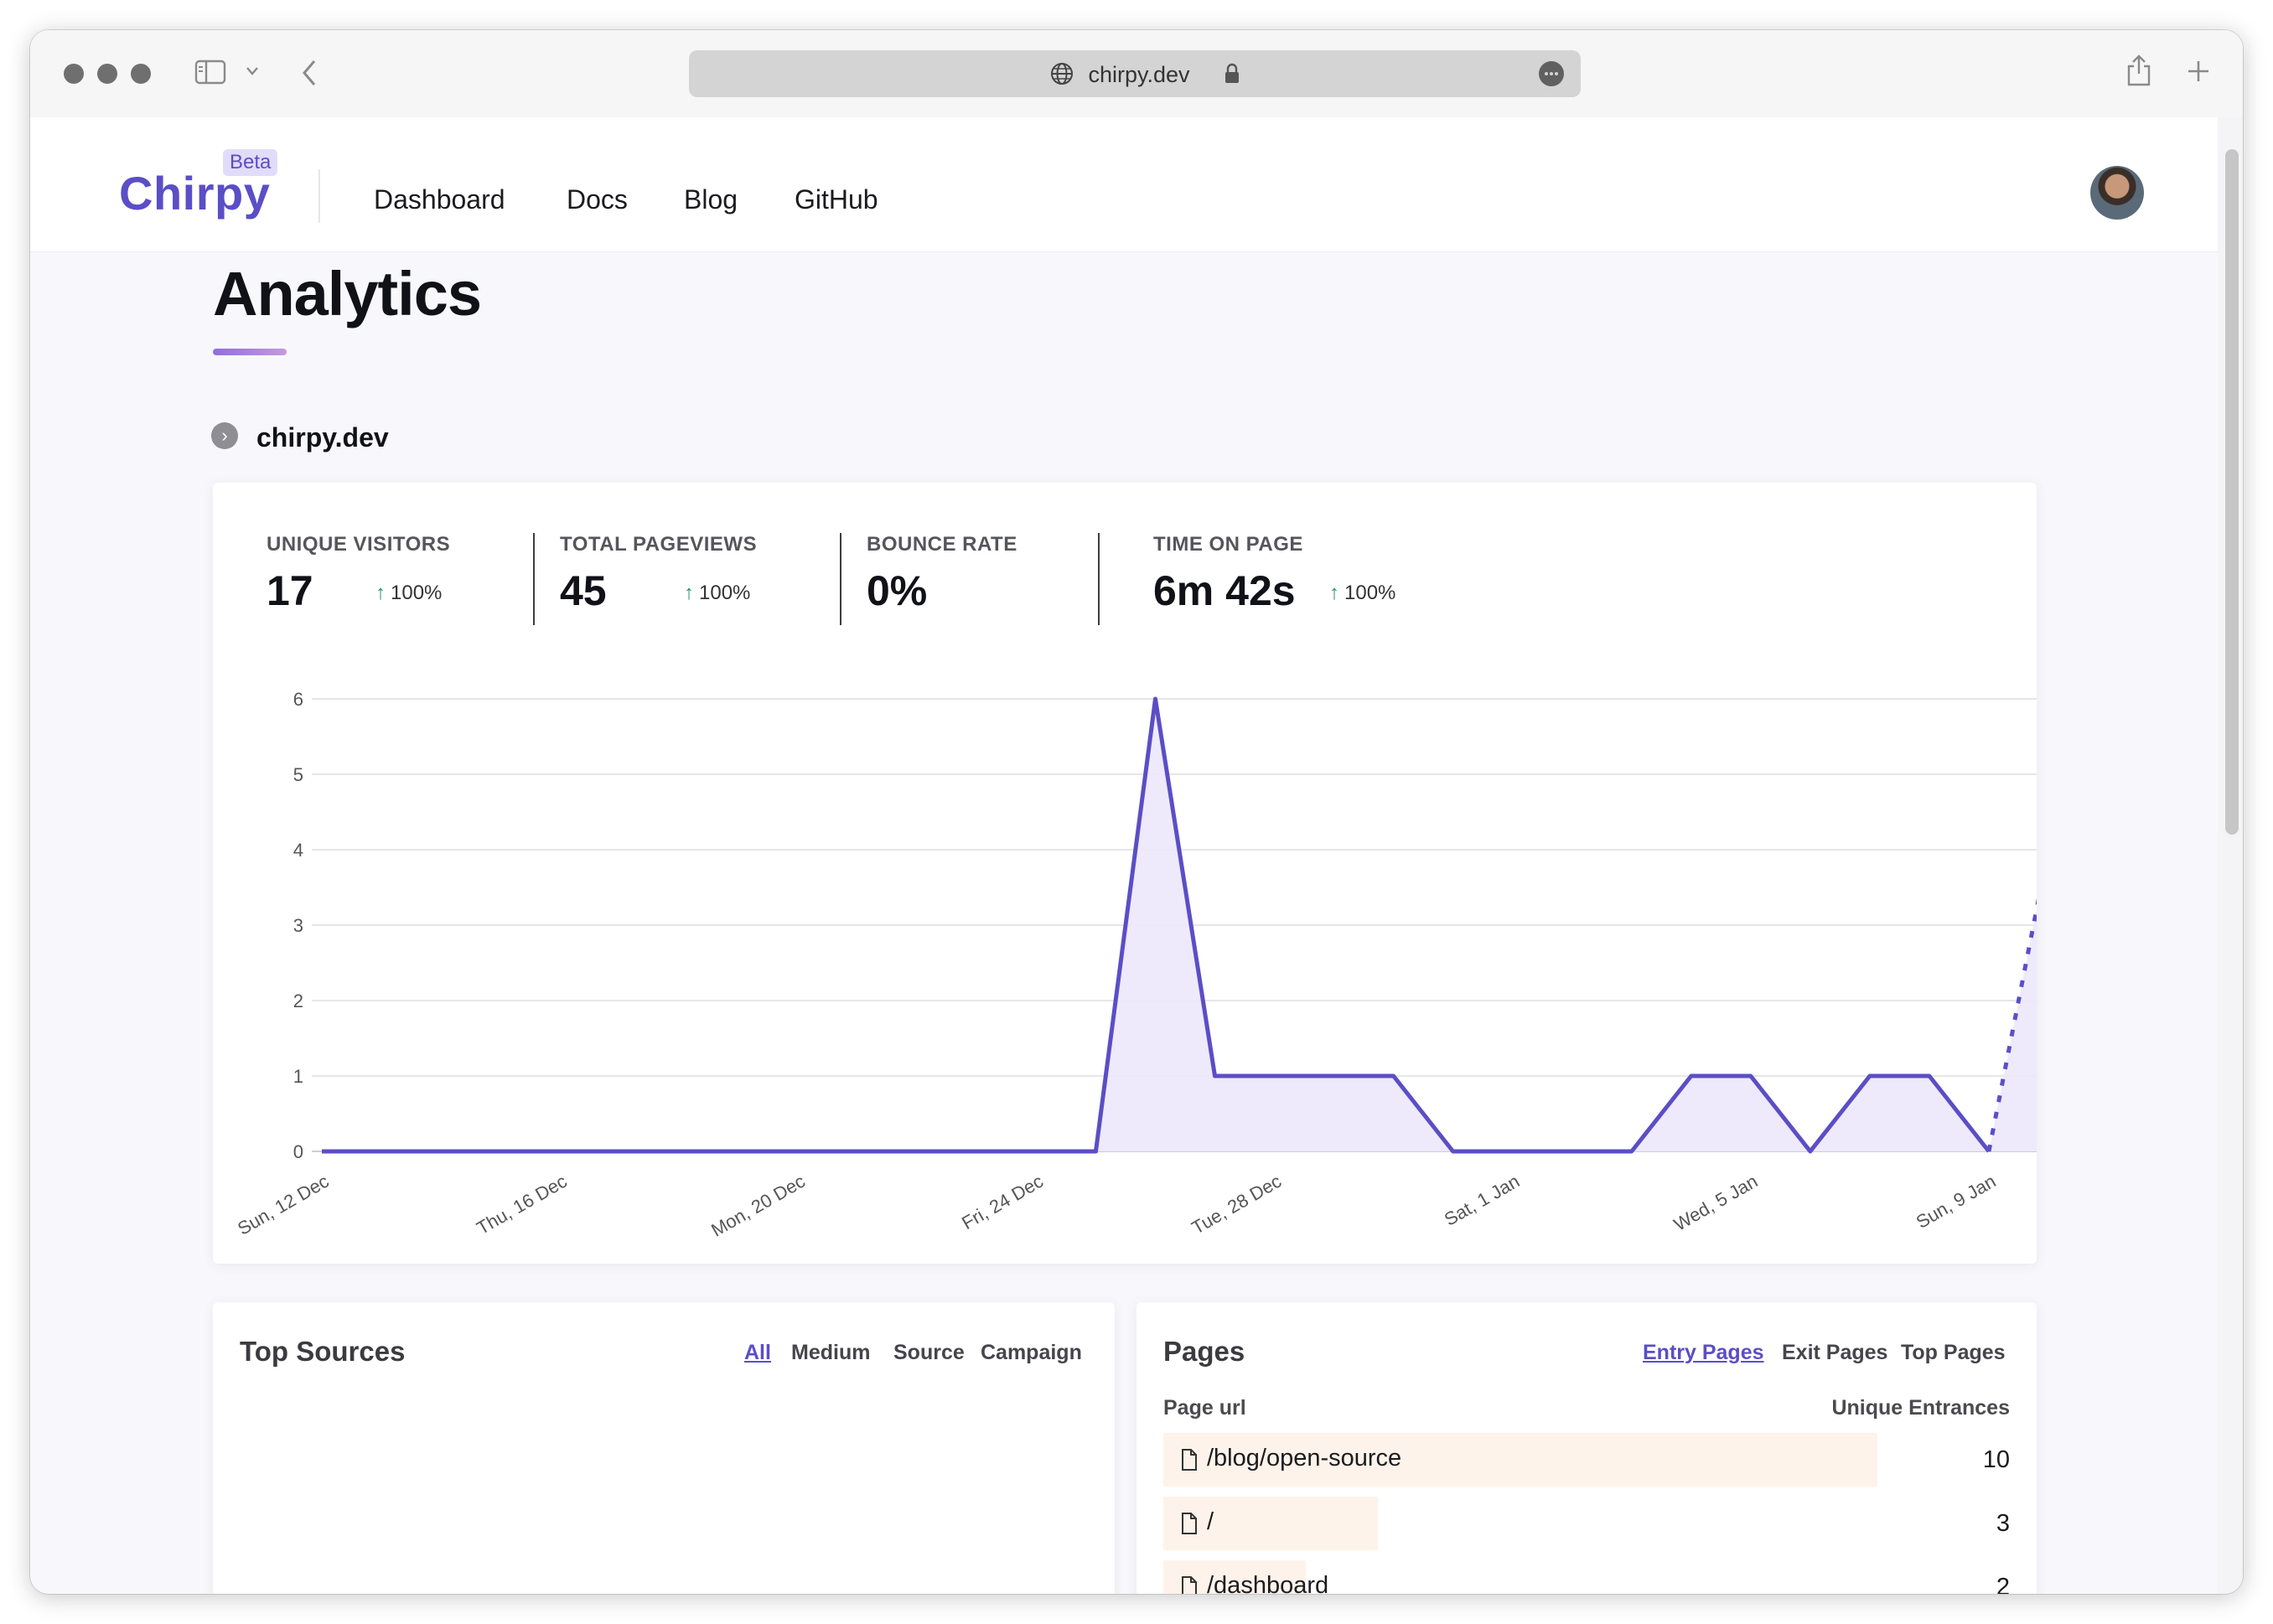  Describe the element at coordinates (598, 199) in the screenshot. I see `nav-docs: Docs` at that location.